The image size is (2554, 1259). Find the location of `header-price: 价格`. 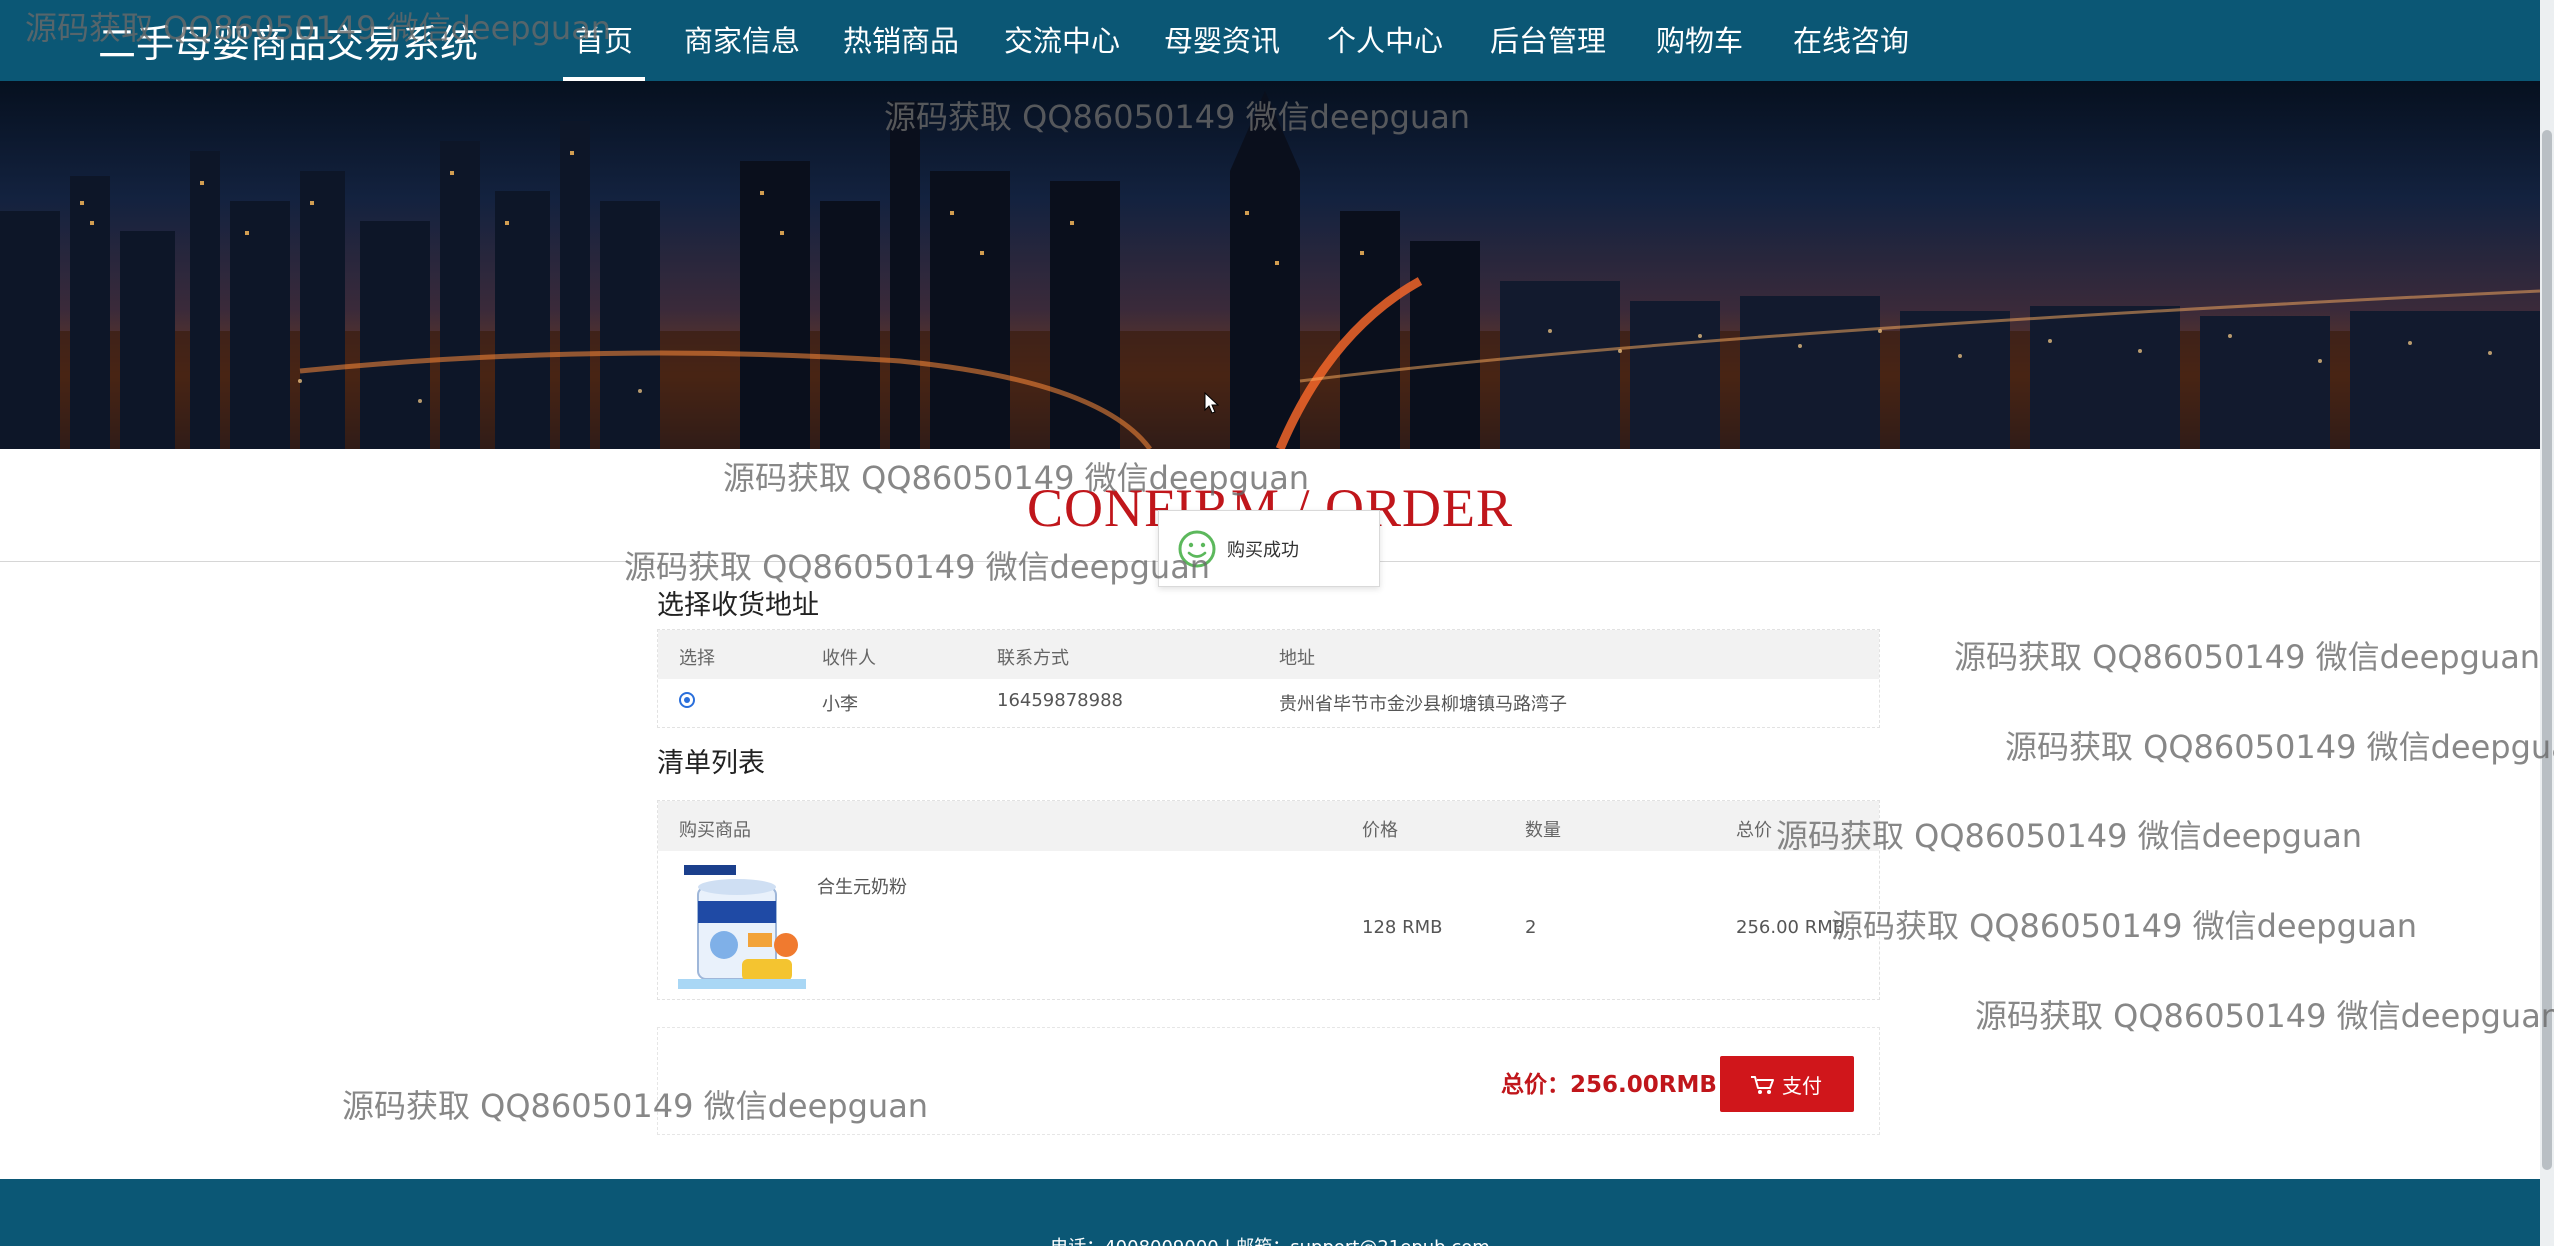

header-price: 价格 is located at coordinates (1380, 830).